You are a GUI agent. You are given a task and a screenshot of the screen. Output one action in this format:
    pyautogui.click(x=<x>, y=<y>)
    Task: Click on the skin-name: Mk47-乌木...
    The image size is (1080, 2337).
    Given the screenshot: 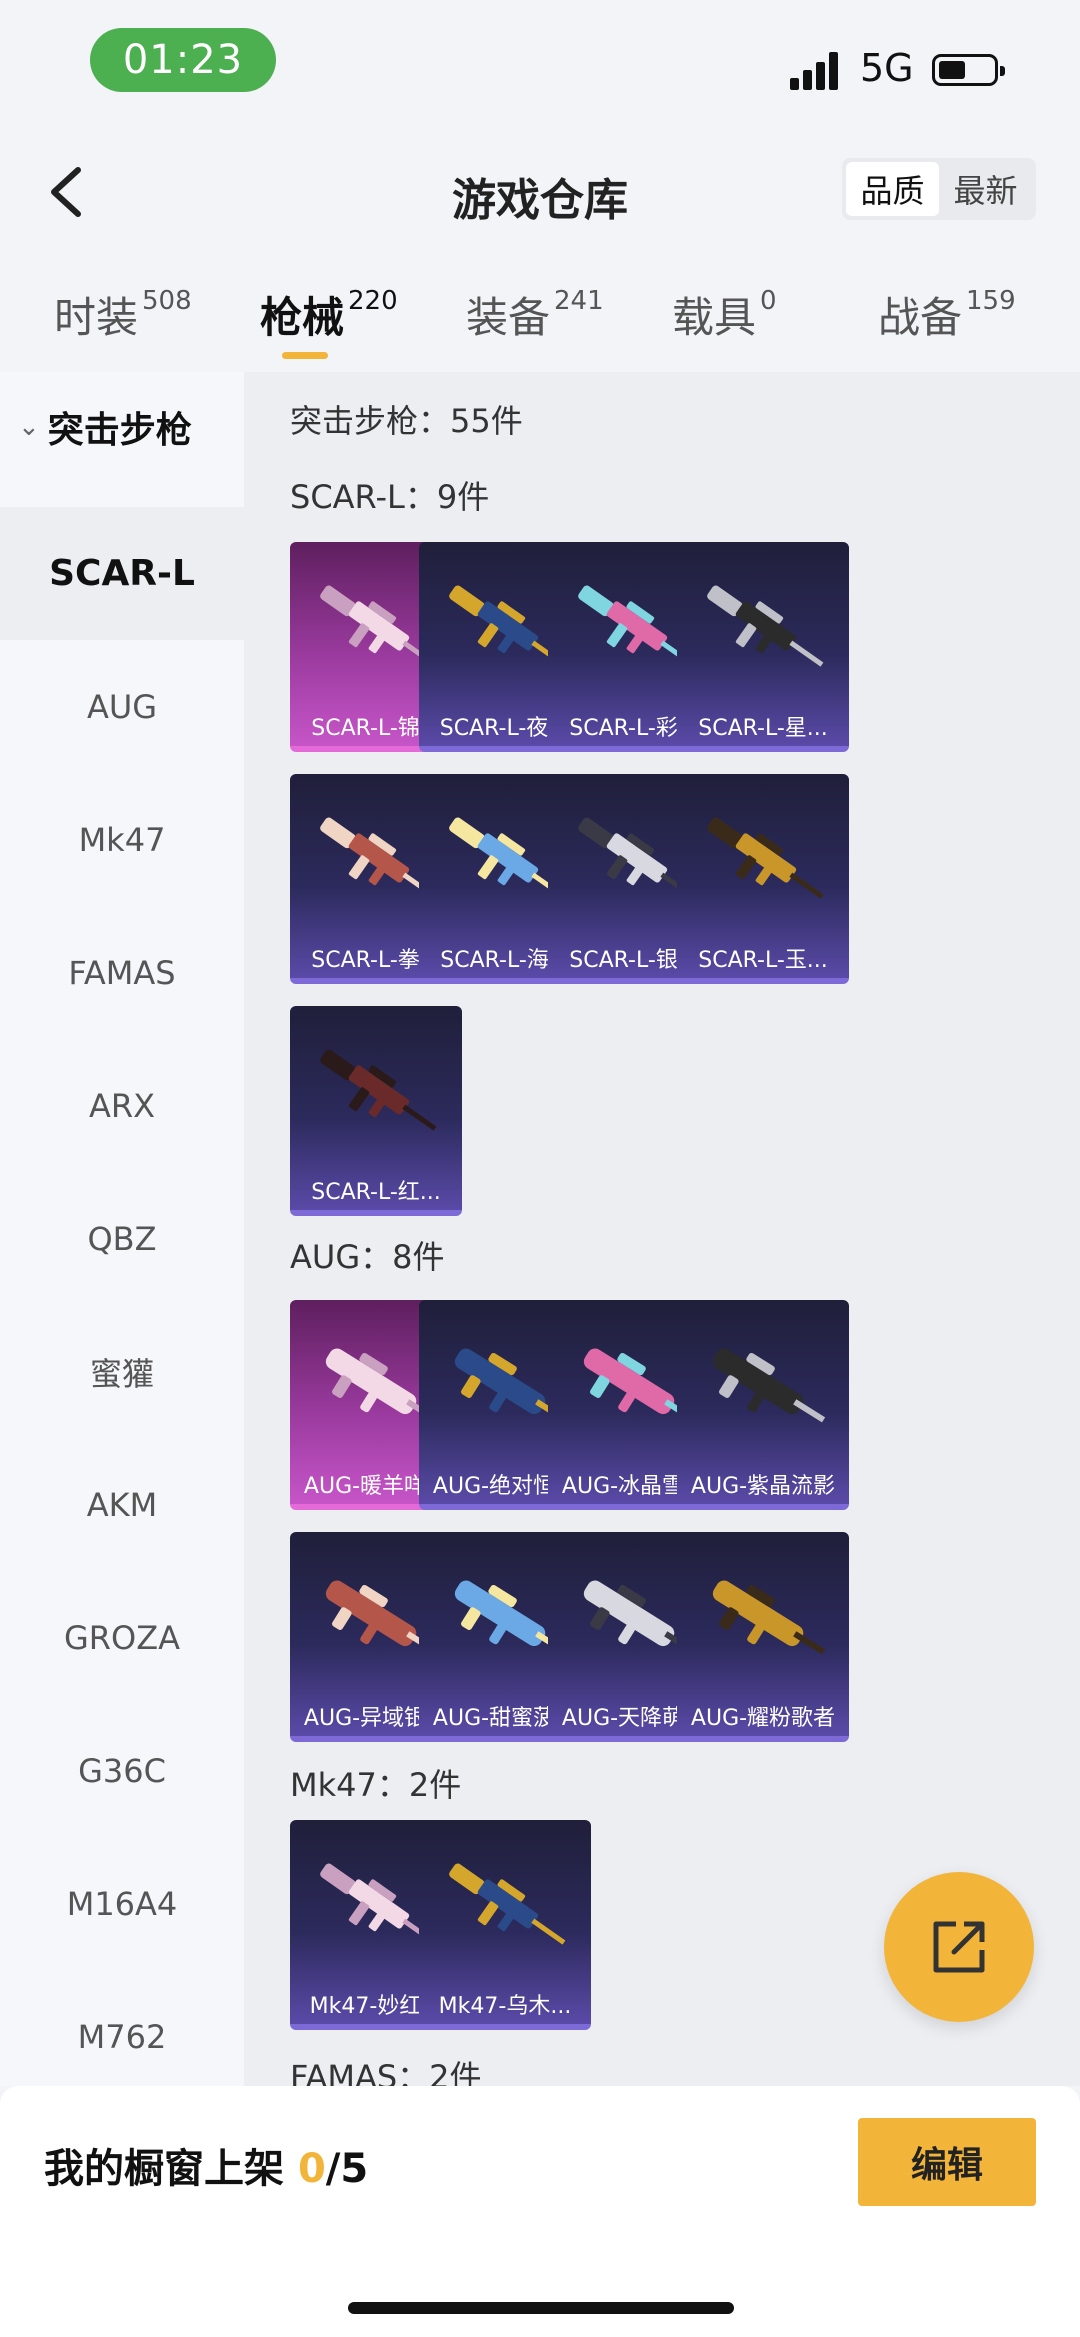 What is the action you would take?
    pyautogui.click(x=505, y=2006)
    